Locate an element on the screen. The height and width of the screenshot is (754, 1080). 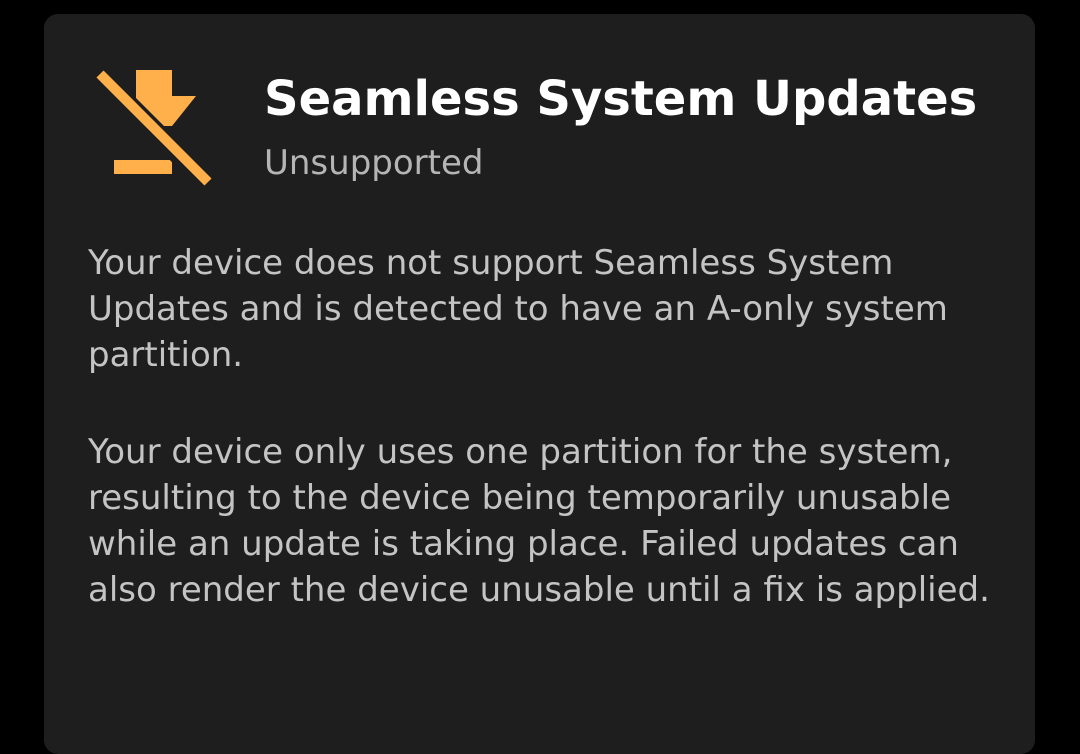
status-text: Unsupported is located at coordinates (374, 163).